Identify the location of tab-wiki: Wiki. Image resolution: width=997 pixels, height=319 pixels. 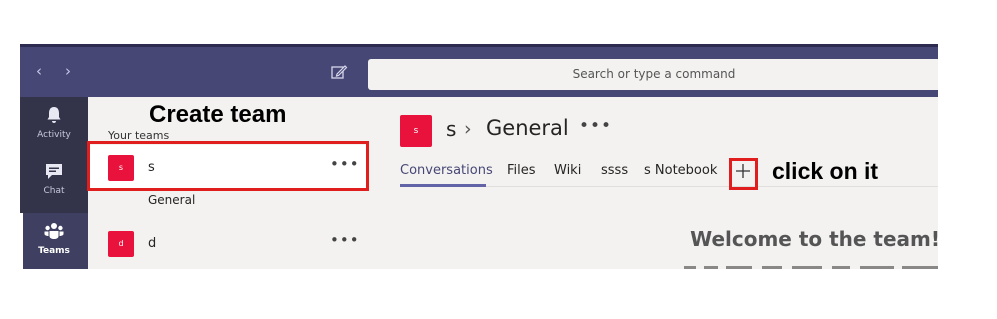
(567, 170).